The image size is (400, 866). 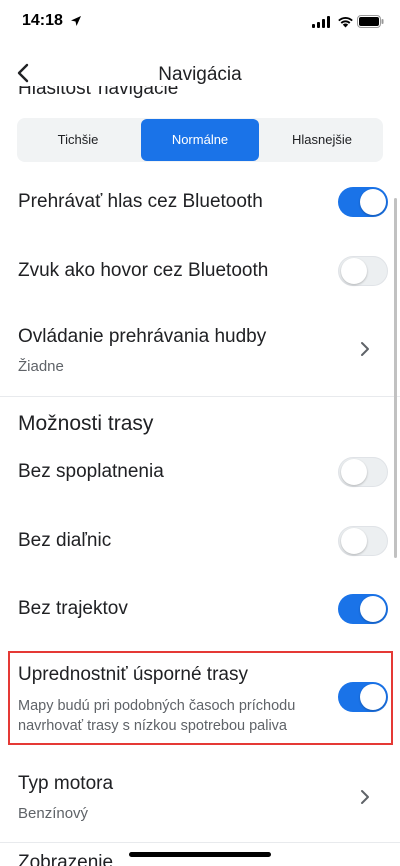 What do you see at coordinates (133, 674) in the screenshot?
I see `eco-routes-label: Uprednostniť úsporné trasy` at bounding box center [133, 674].